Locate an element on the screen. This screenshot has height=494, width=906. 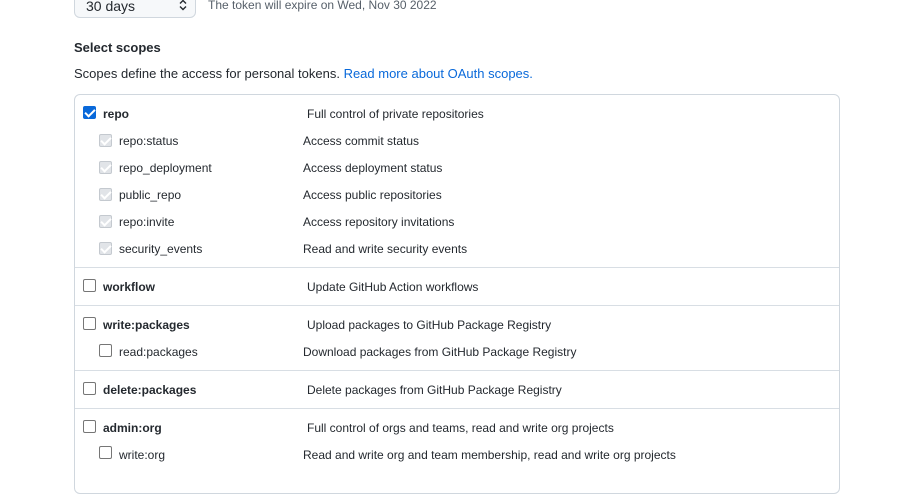
security-events-checkbox is located at coordinates (105, 248).